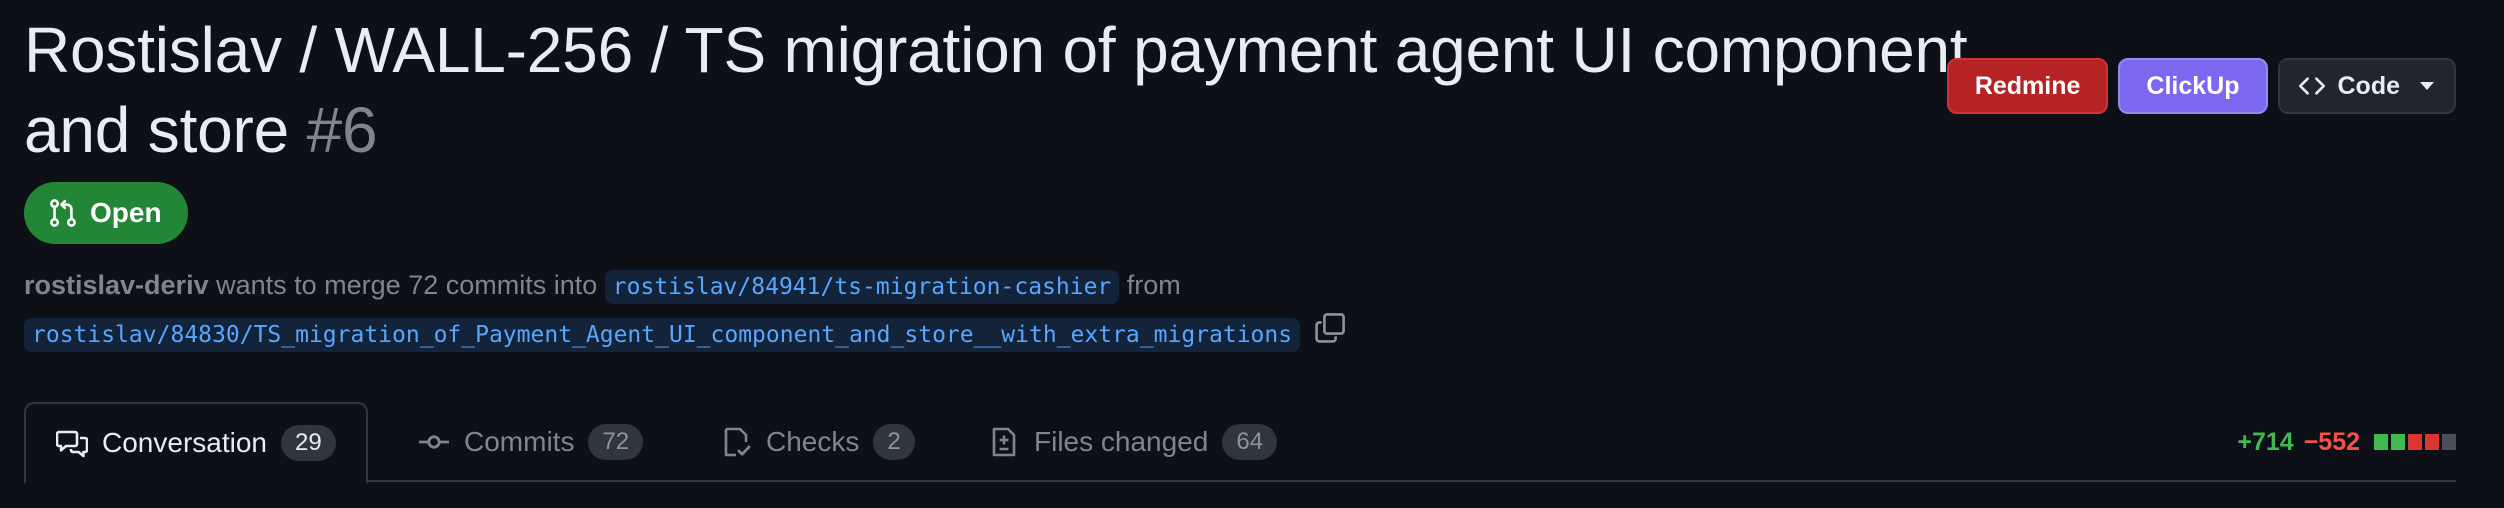  I want to click on status-badge: Open, so click(106, 213).